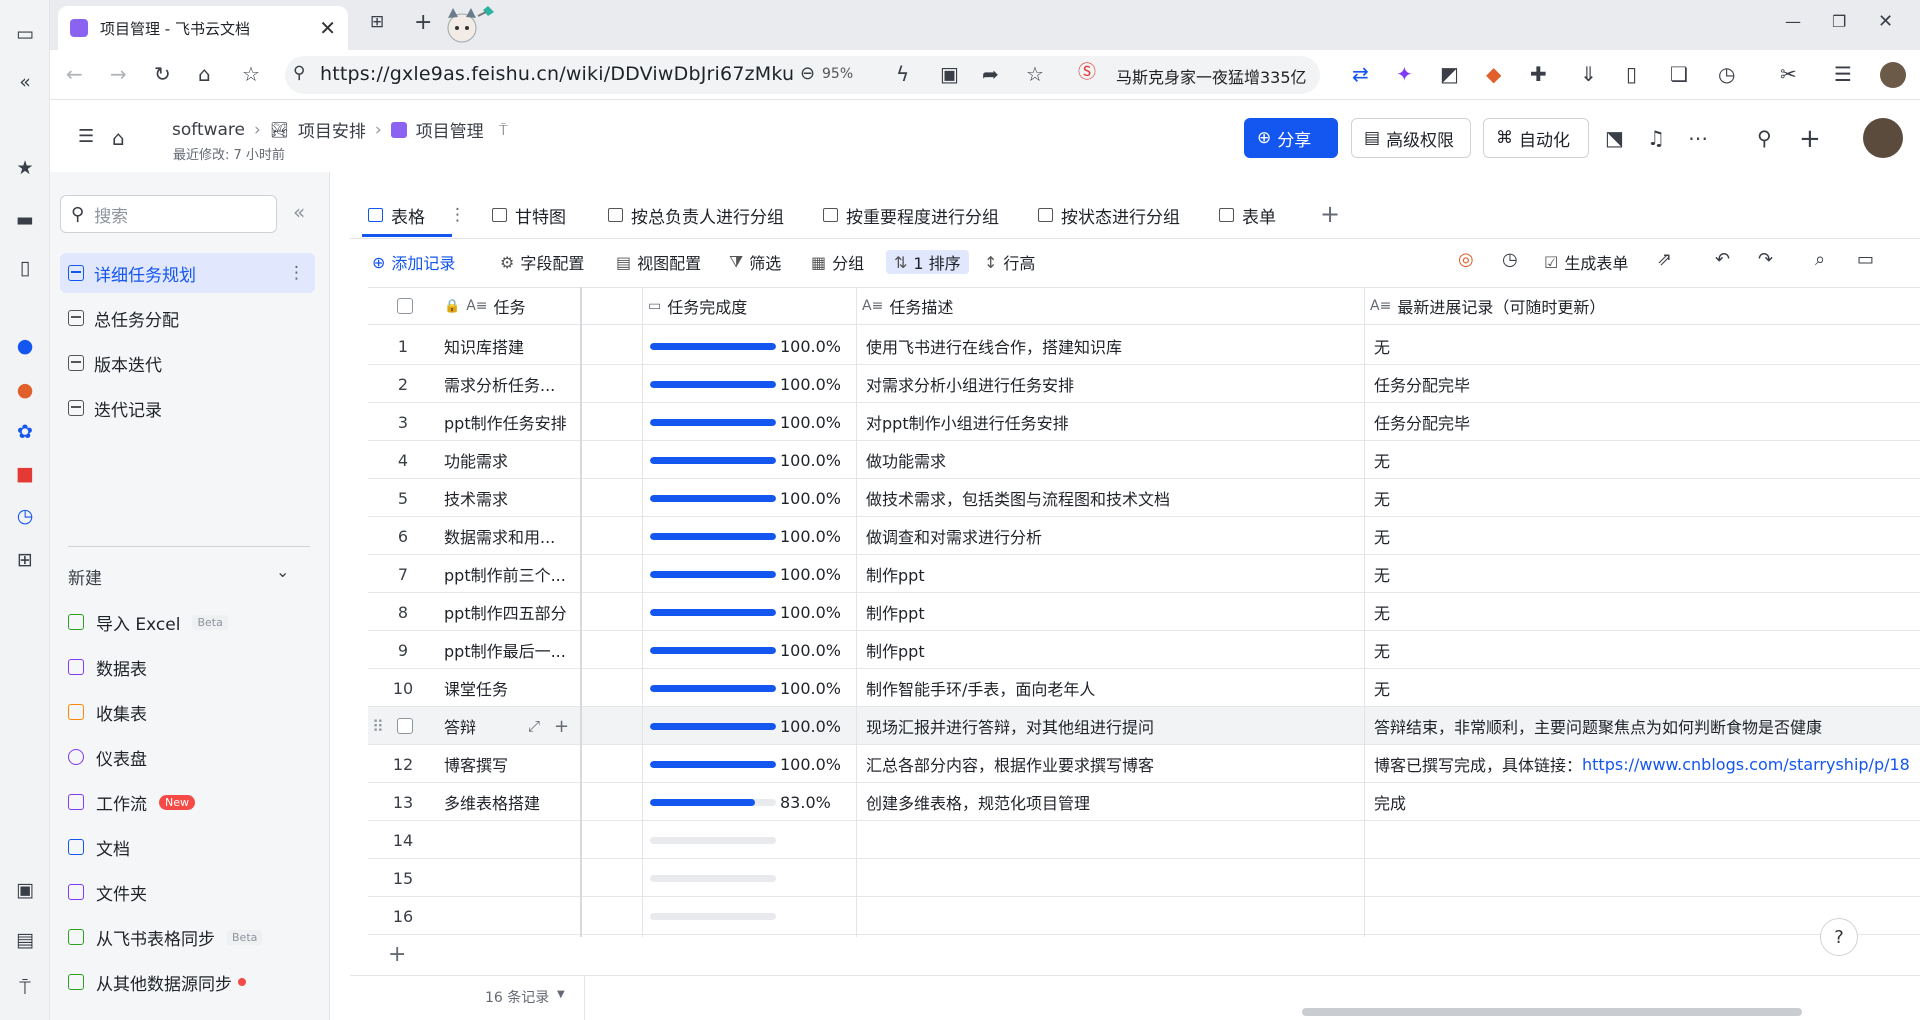 The width and height of the screenshot is (1920, 1020). I want to click on restore-icon: ❐, so click(1839, 22).